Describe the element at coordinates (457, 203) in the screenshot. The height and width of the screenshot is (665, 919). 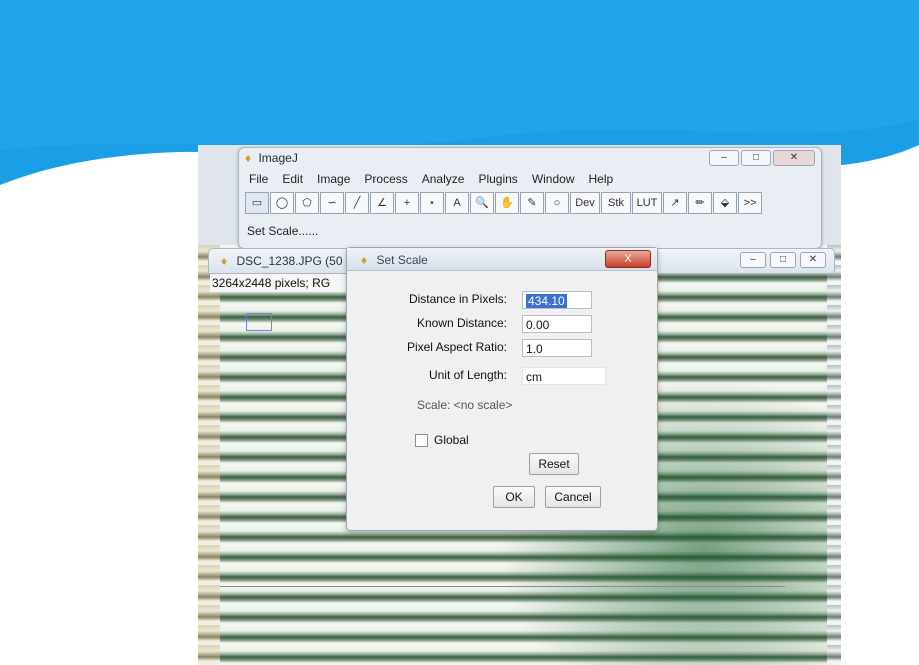
I see `text-icon: A` at that location.